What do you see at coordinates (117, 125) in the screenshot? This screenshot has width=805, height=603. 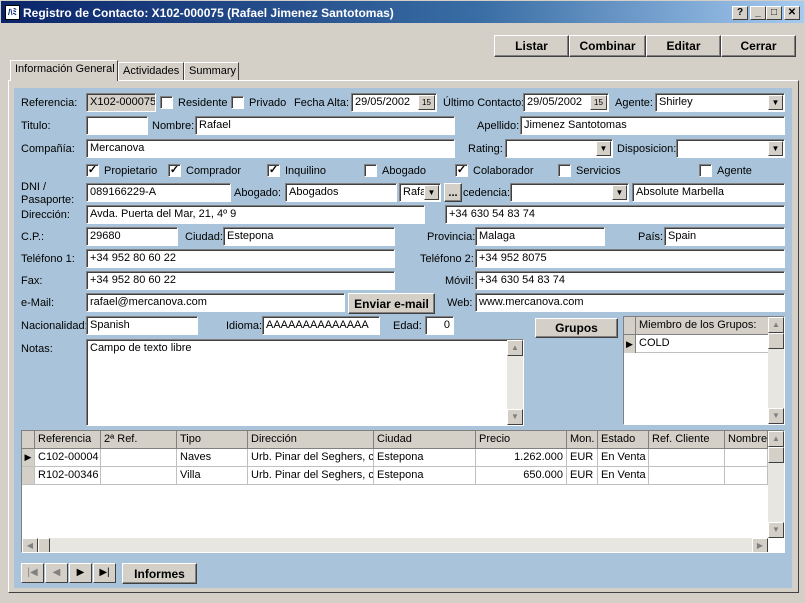 I see `titulo-field` at bounding box center [117, 125].